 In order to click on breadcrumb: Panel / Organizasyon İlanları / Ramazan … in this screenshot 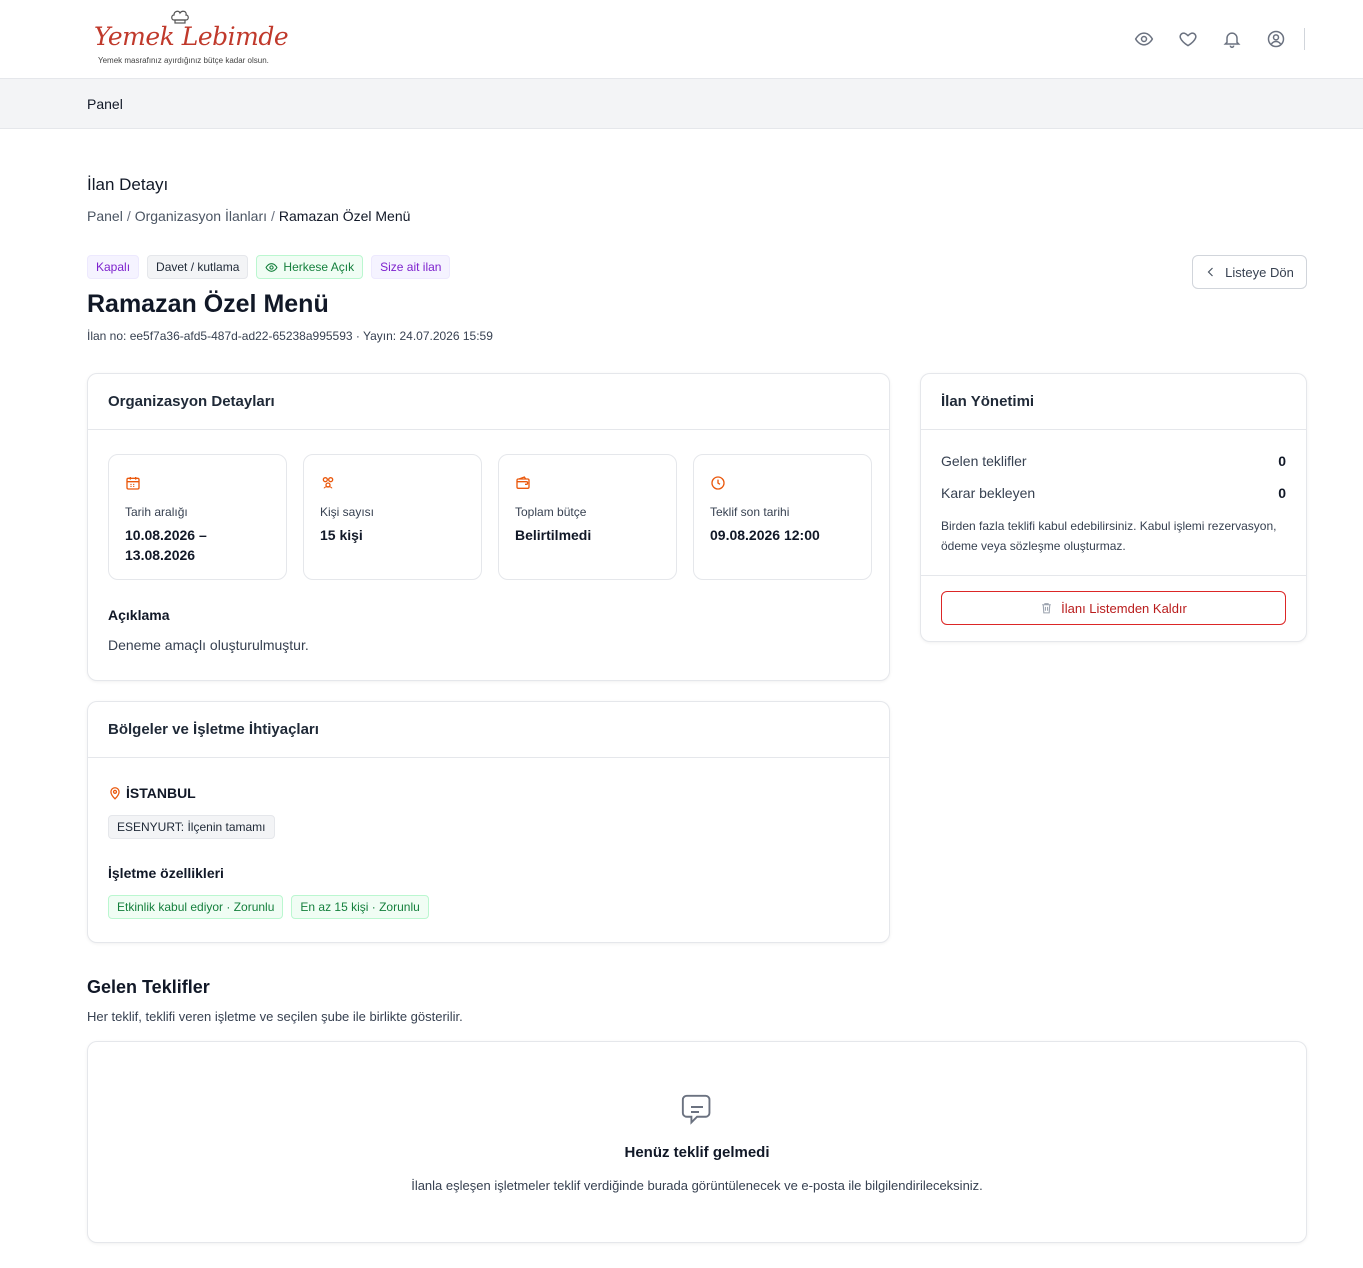, I will do `click(248, 216)`.